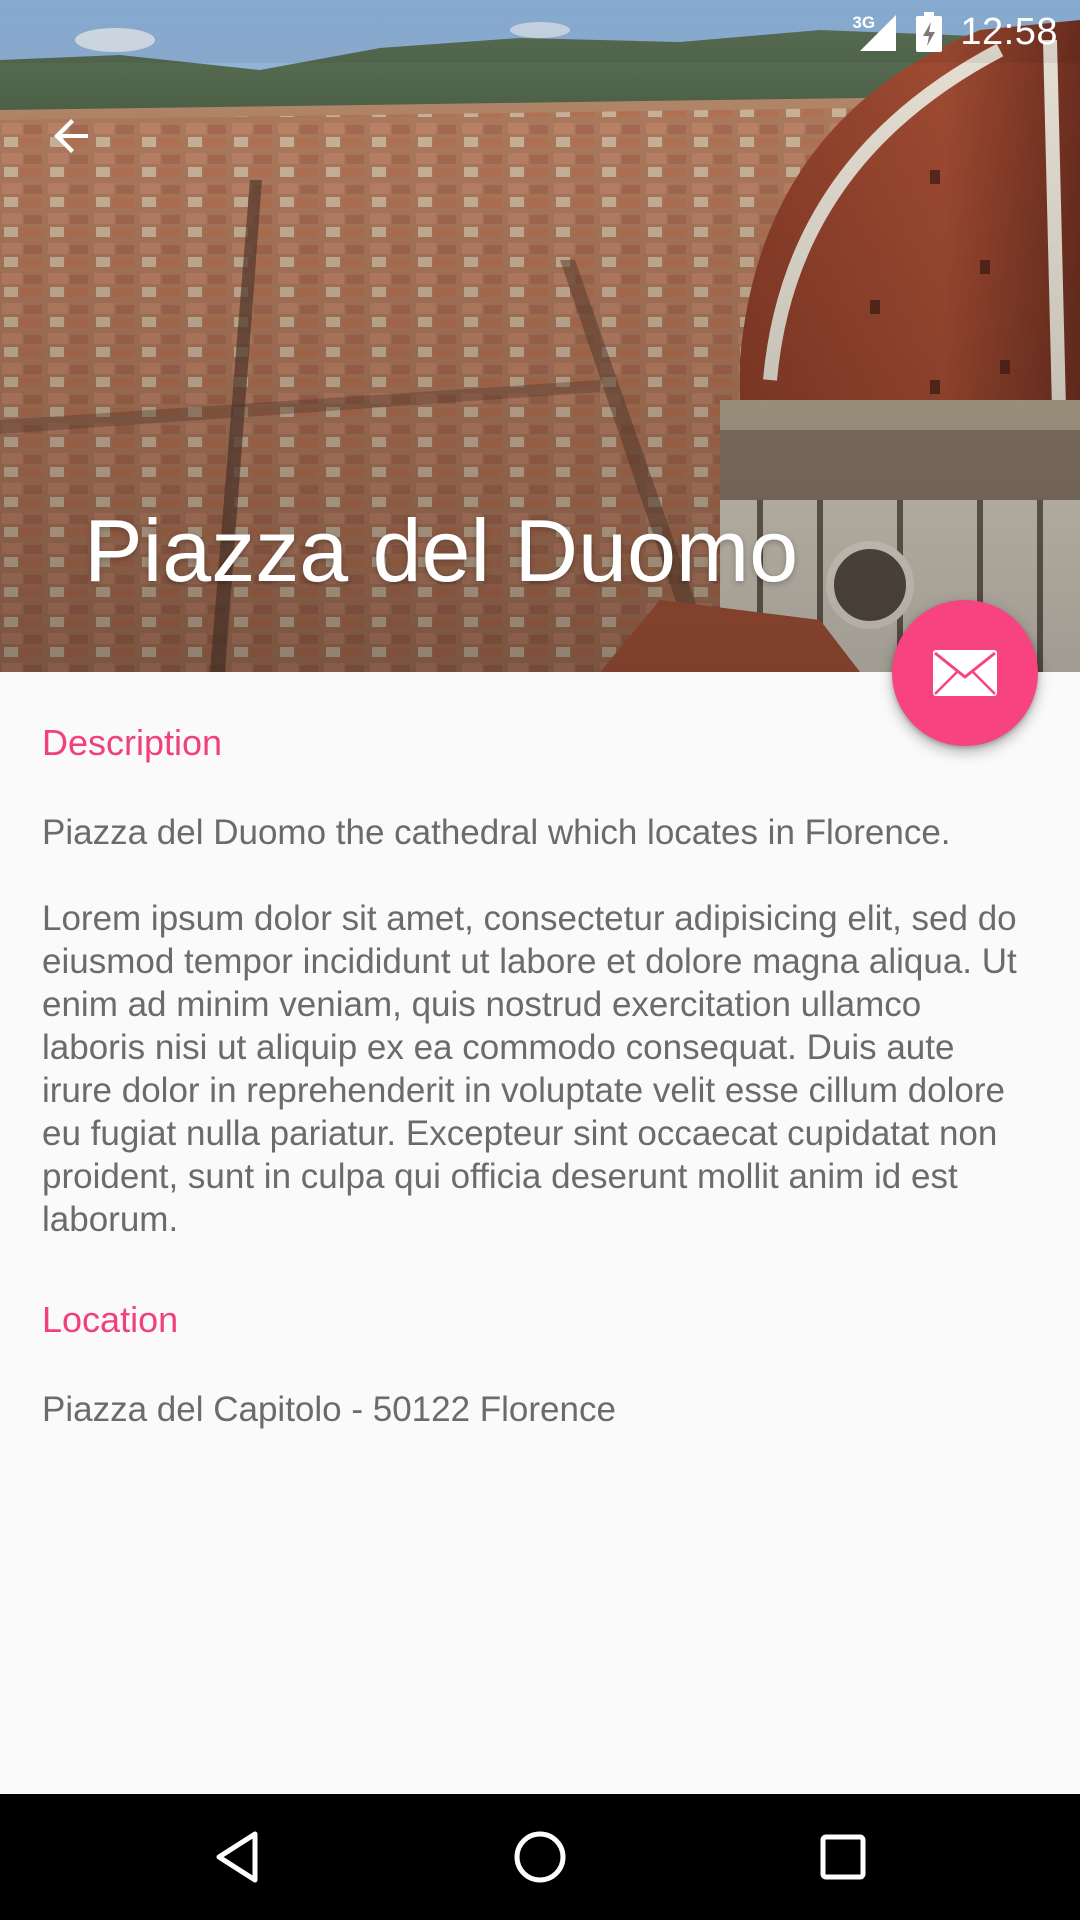 Image resolution: width=1080 pixels, height=1920 pixels. I want to click on navigation-bar, so click(540, 1857).